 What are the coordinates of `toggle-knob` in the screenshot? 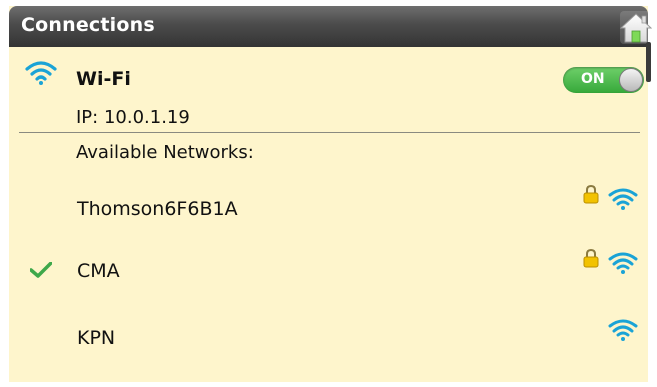 It's located at (631, 80).